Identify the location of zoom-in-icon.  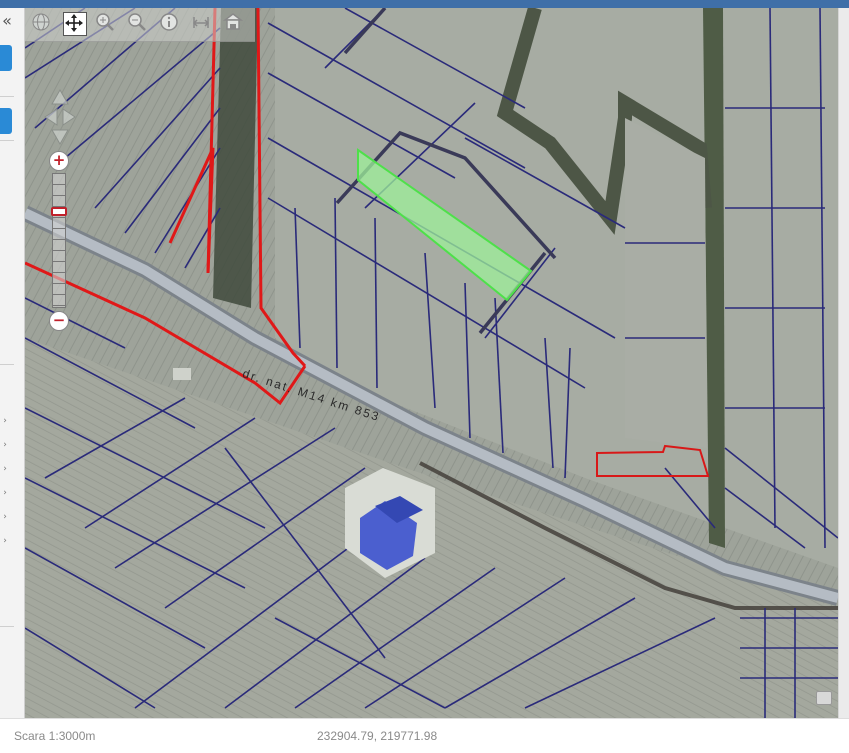
(107, 24).